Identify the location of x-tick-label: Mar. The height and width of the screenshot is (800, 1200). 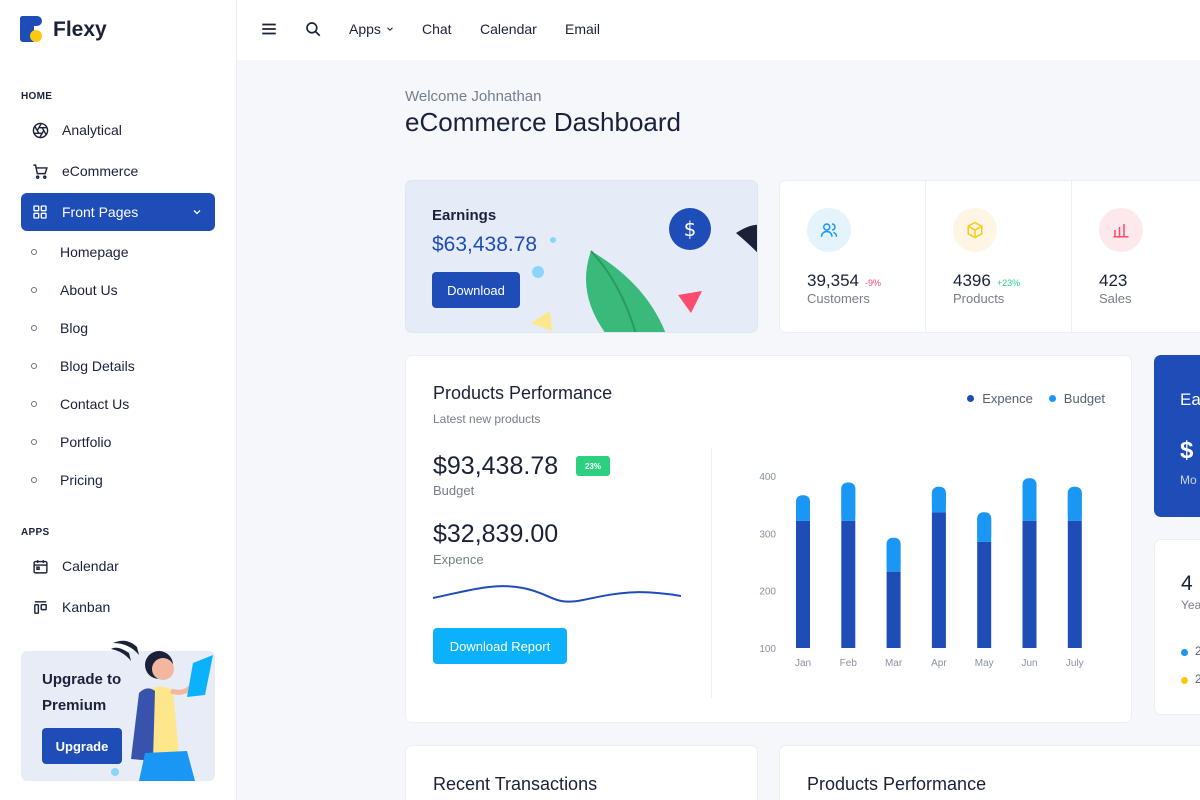
(894, 663).